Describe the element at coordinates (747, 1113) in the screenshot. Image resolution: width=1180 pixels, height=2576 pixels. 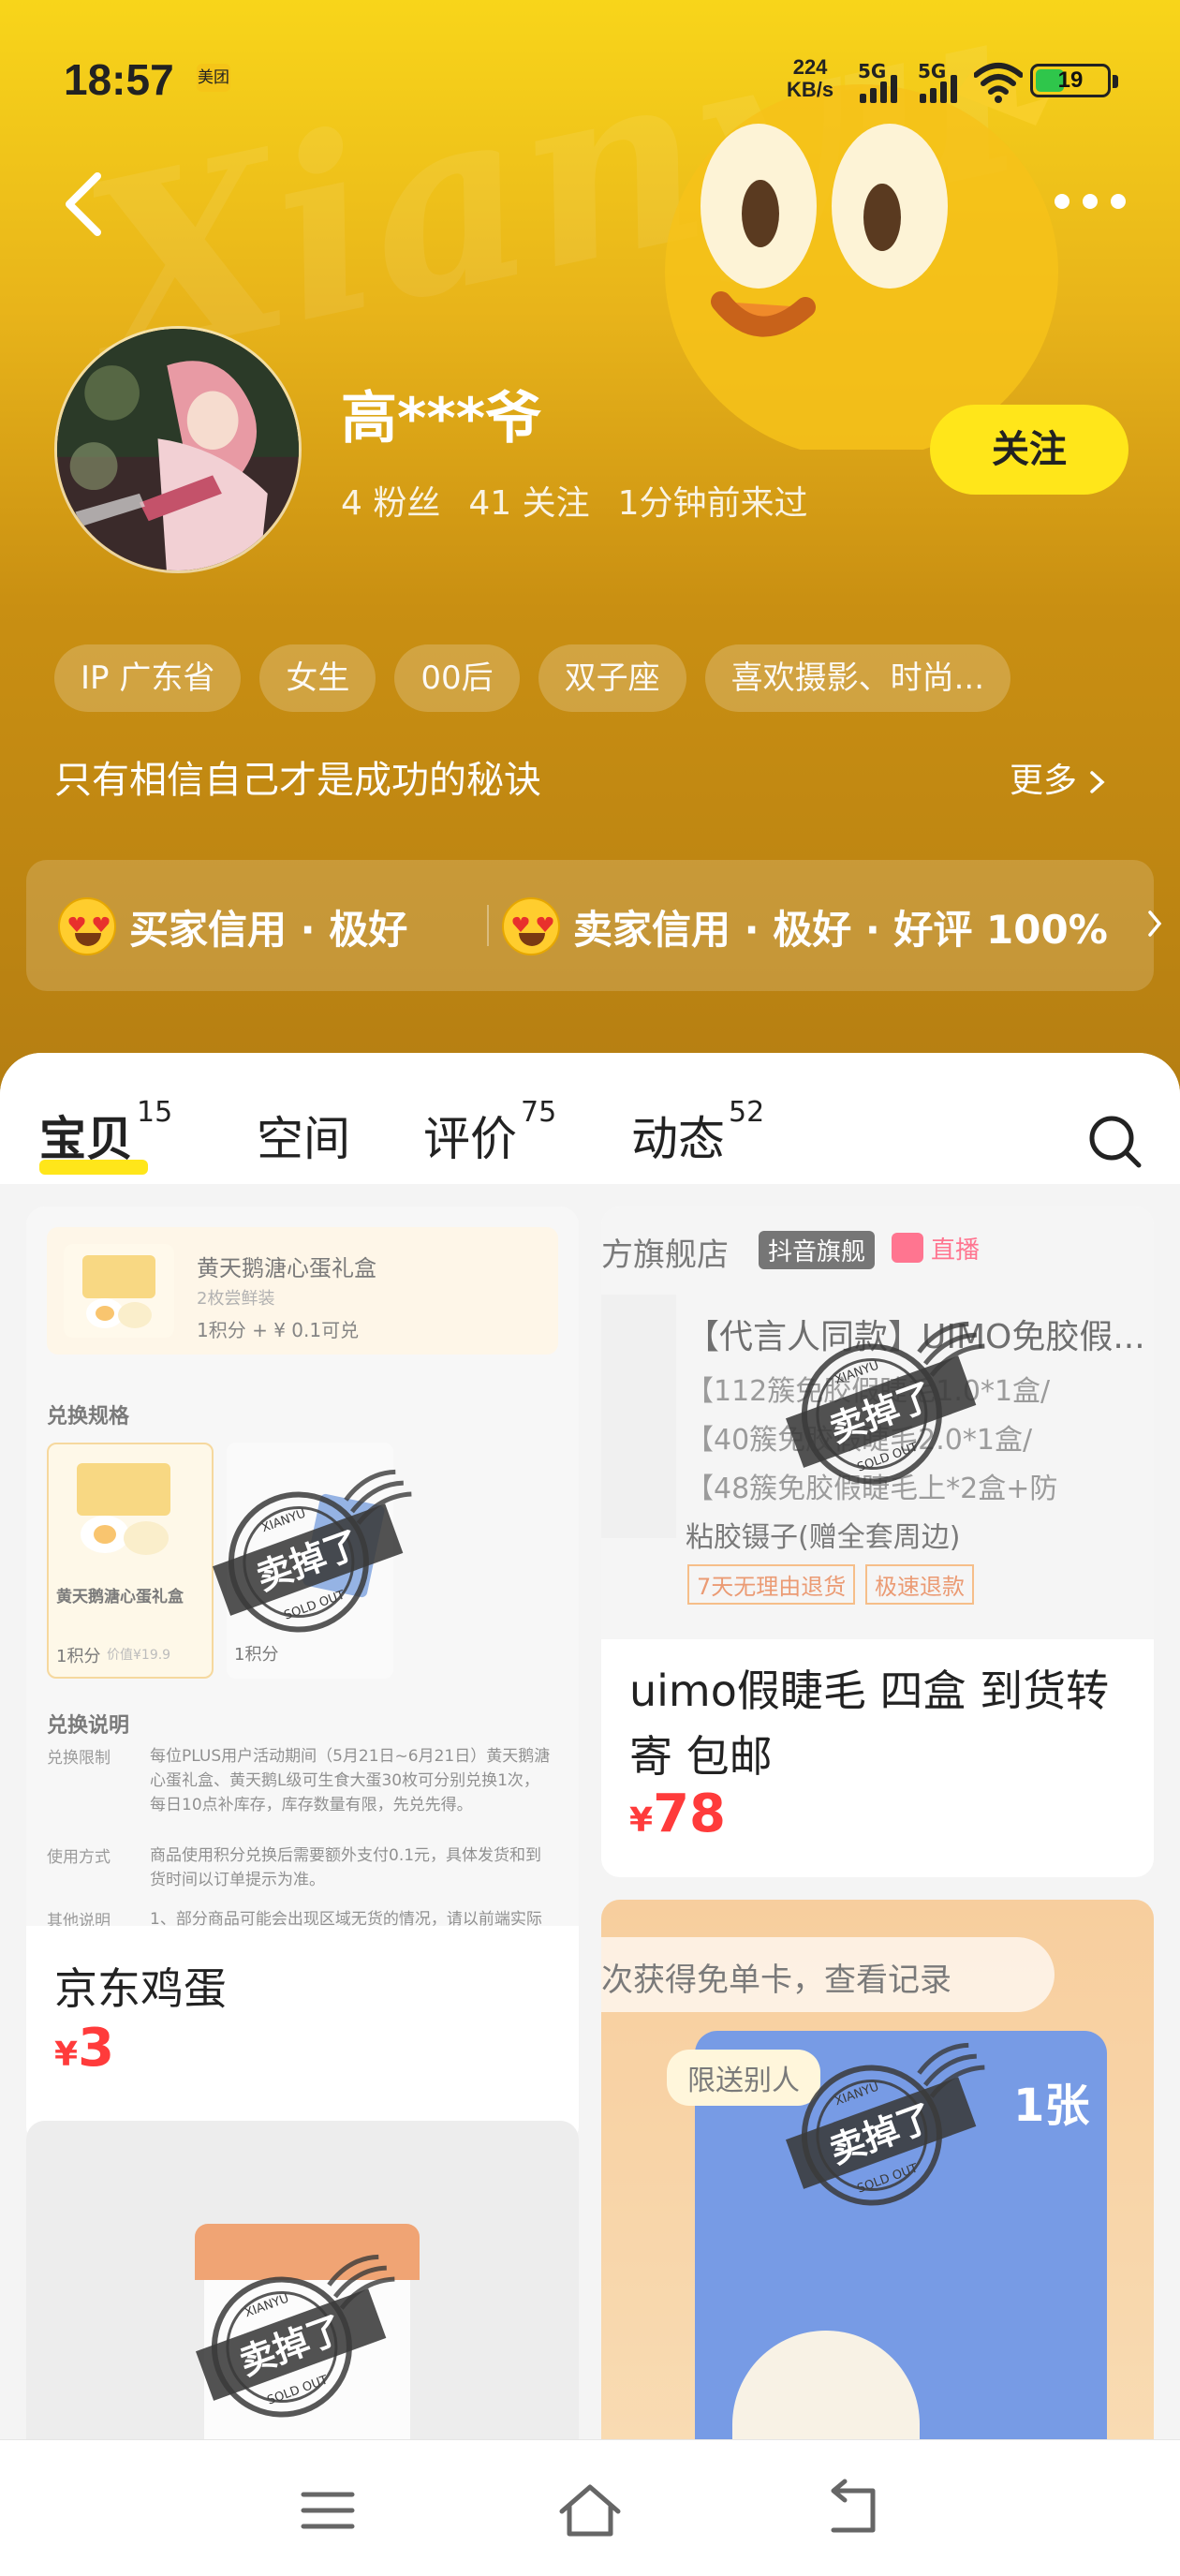
I see `tab-posts-count: 52` at that location.